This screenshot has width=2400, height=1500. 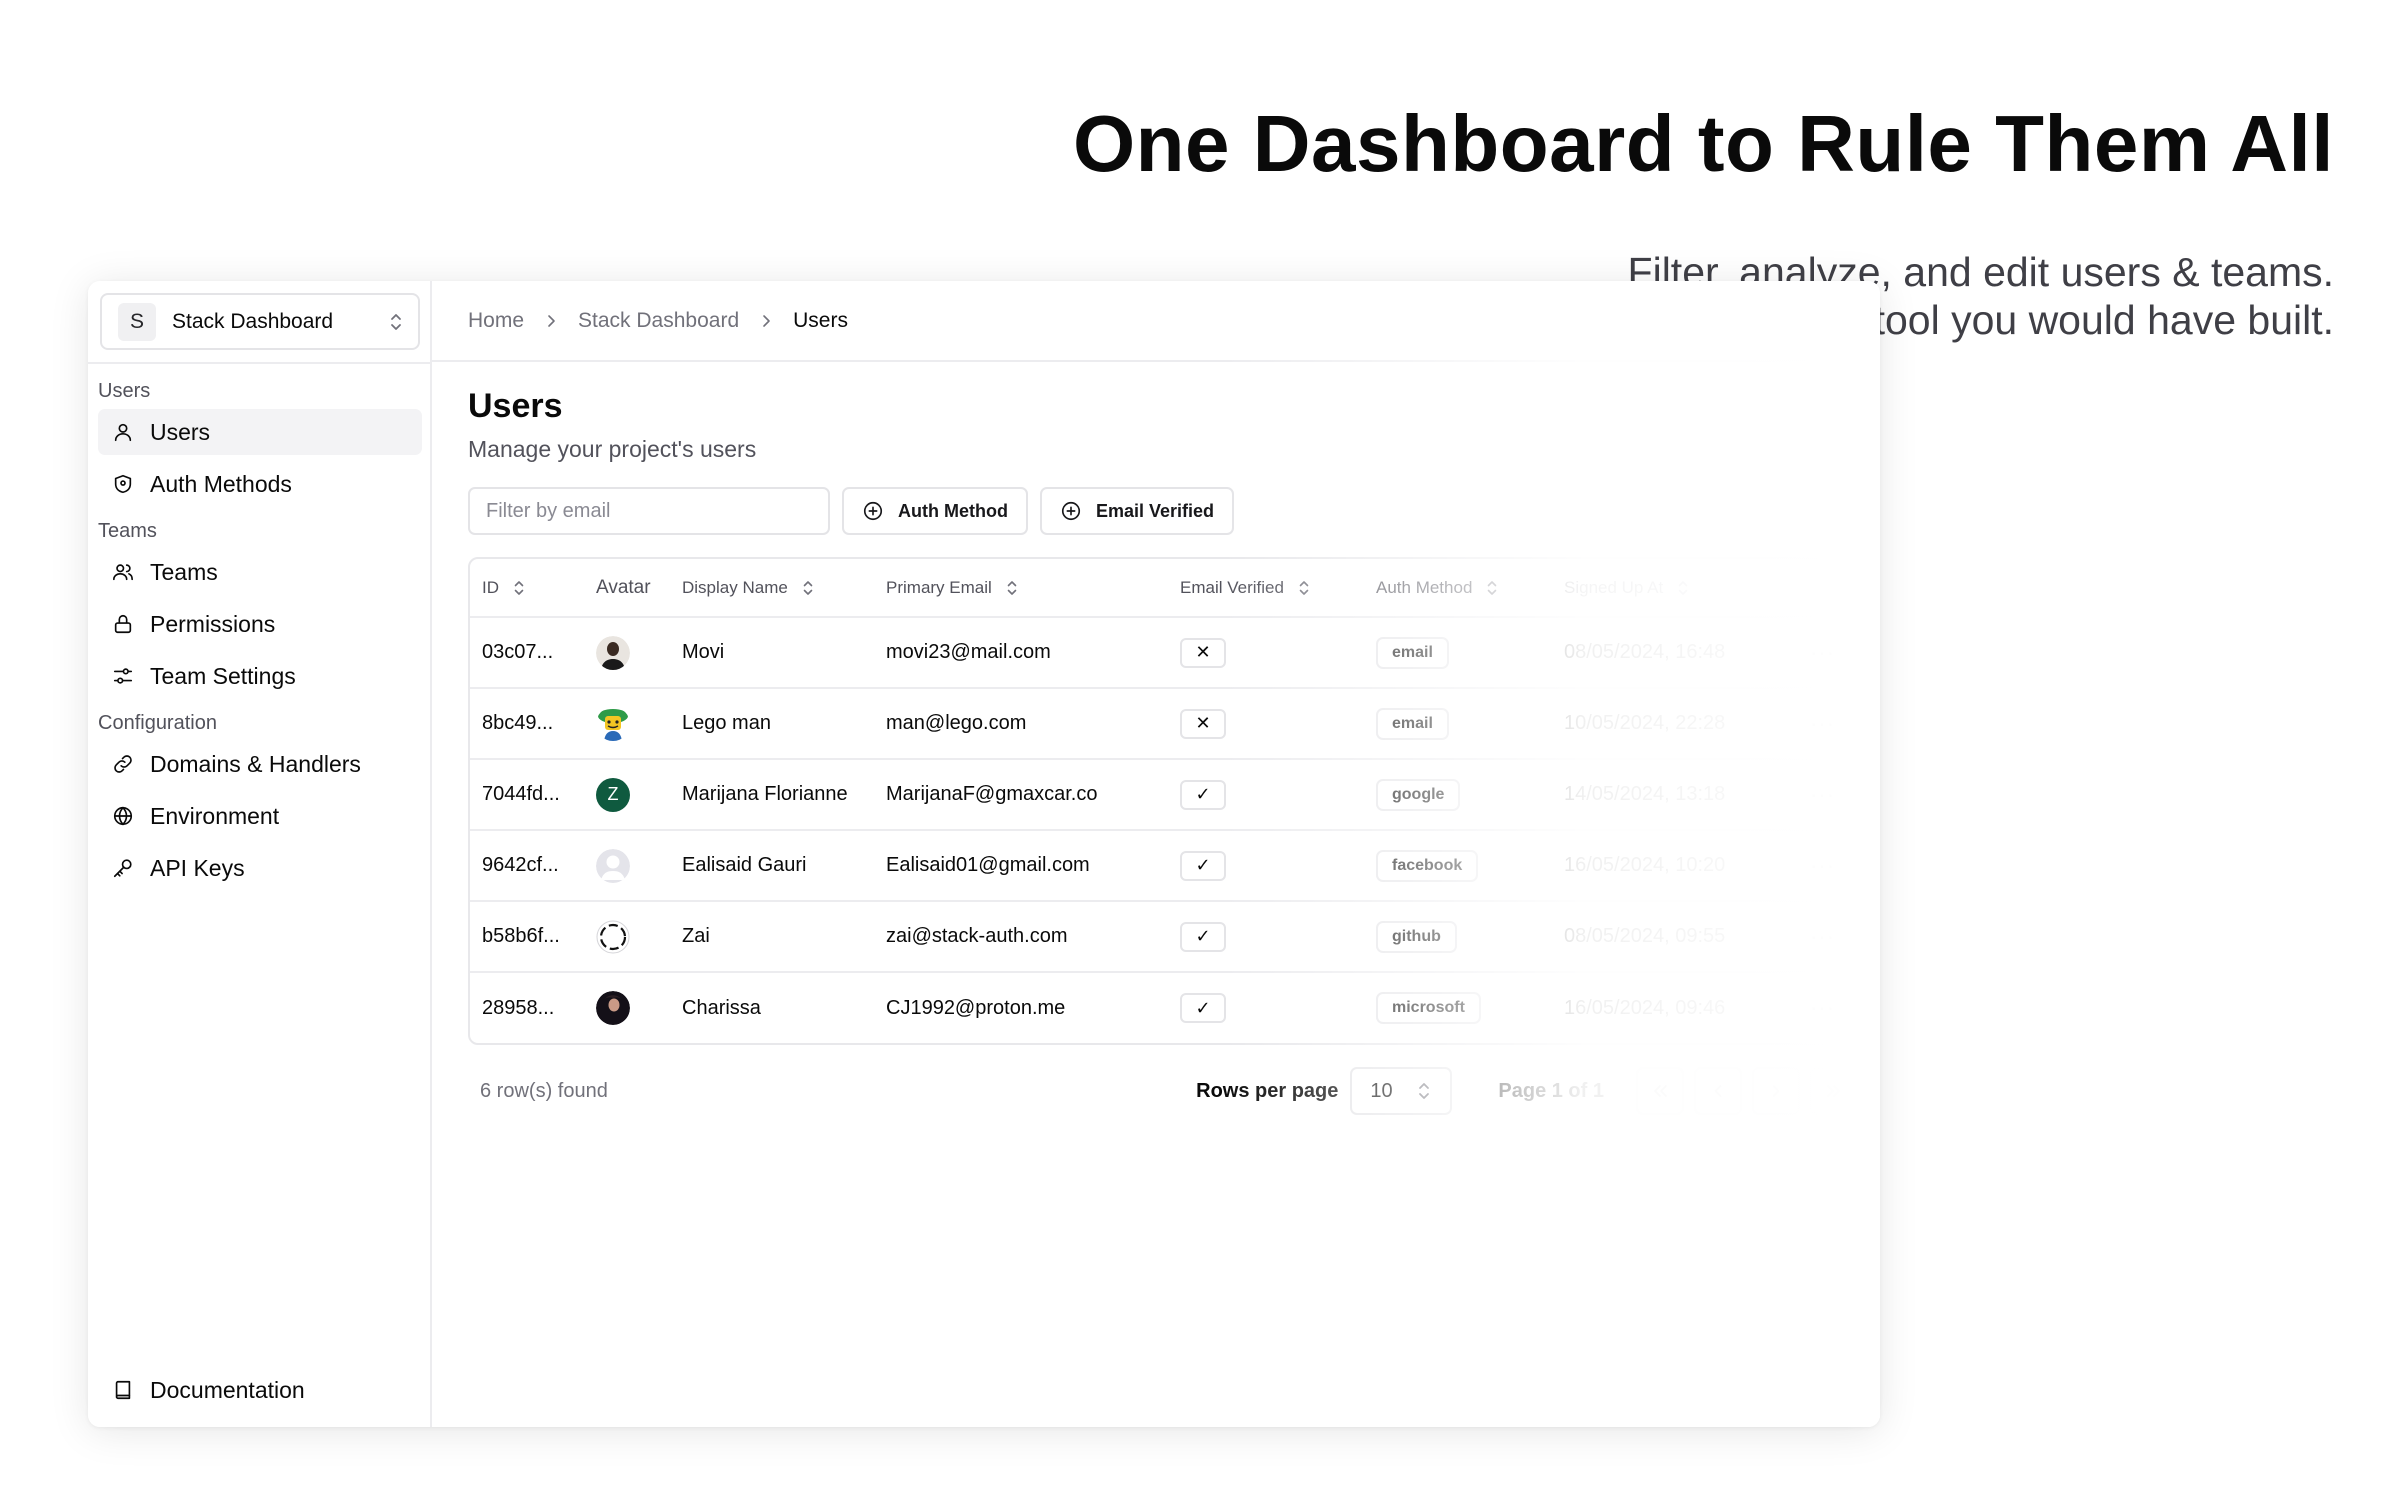 I want to click on auth-method-badge: facebook, so click(x=1427, y=865).